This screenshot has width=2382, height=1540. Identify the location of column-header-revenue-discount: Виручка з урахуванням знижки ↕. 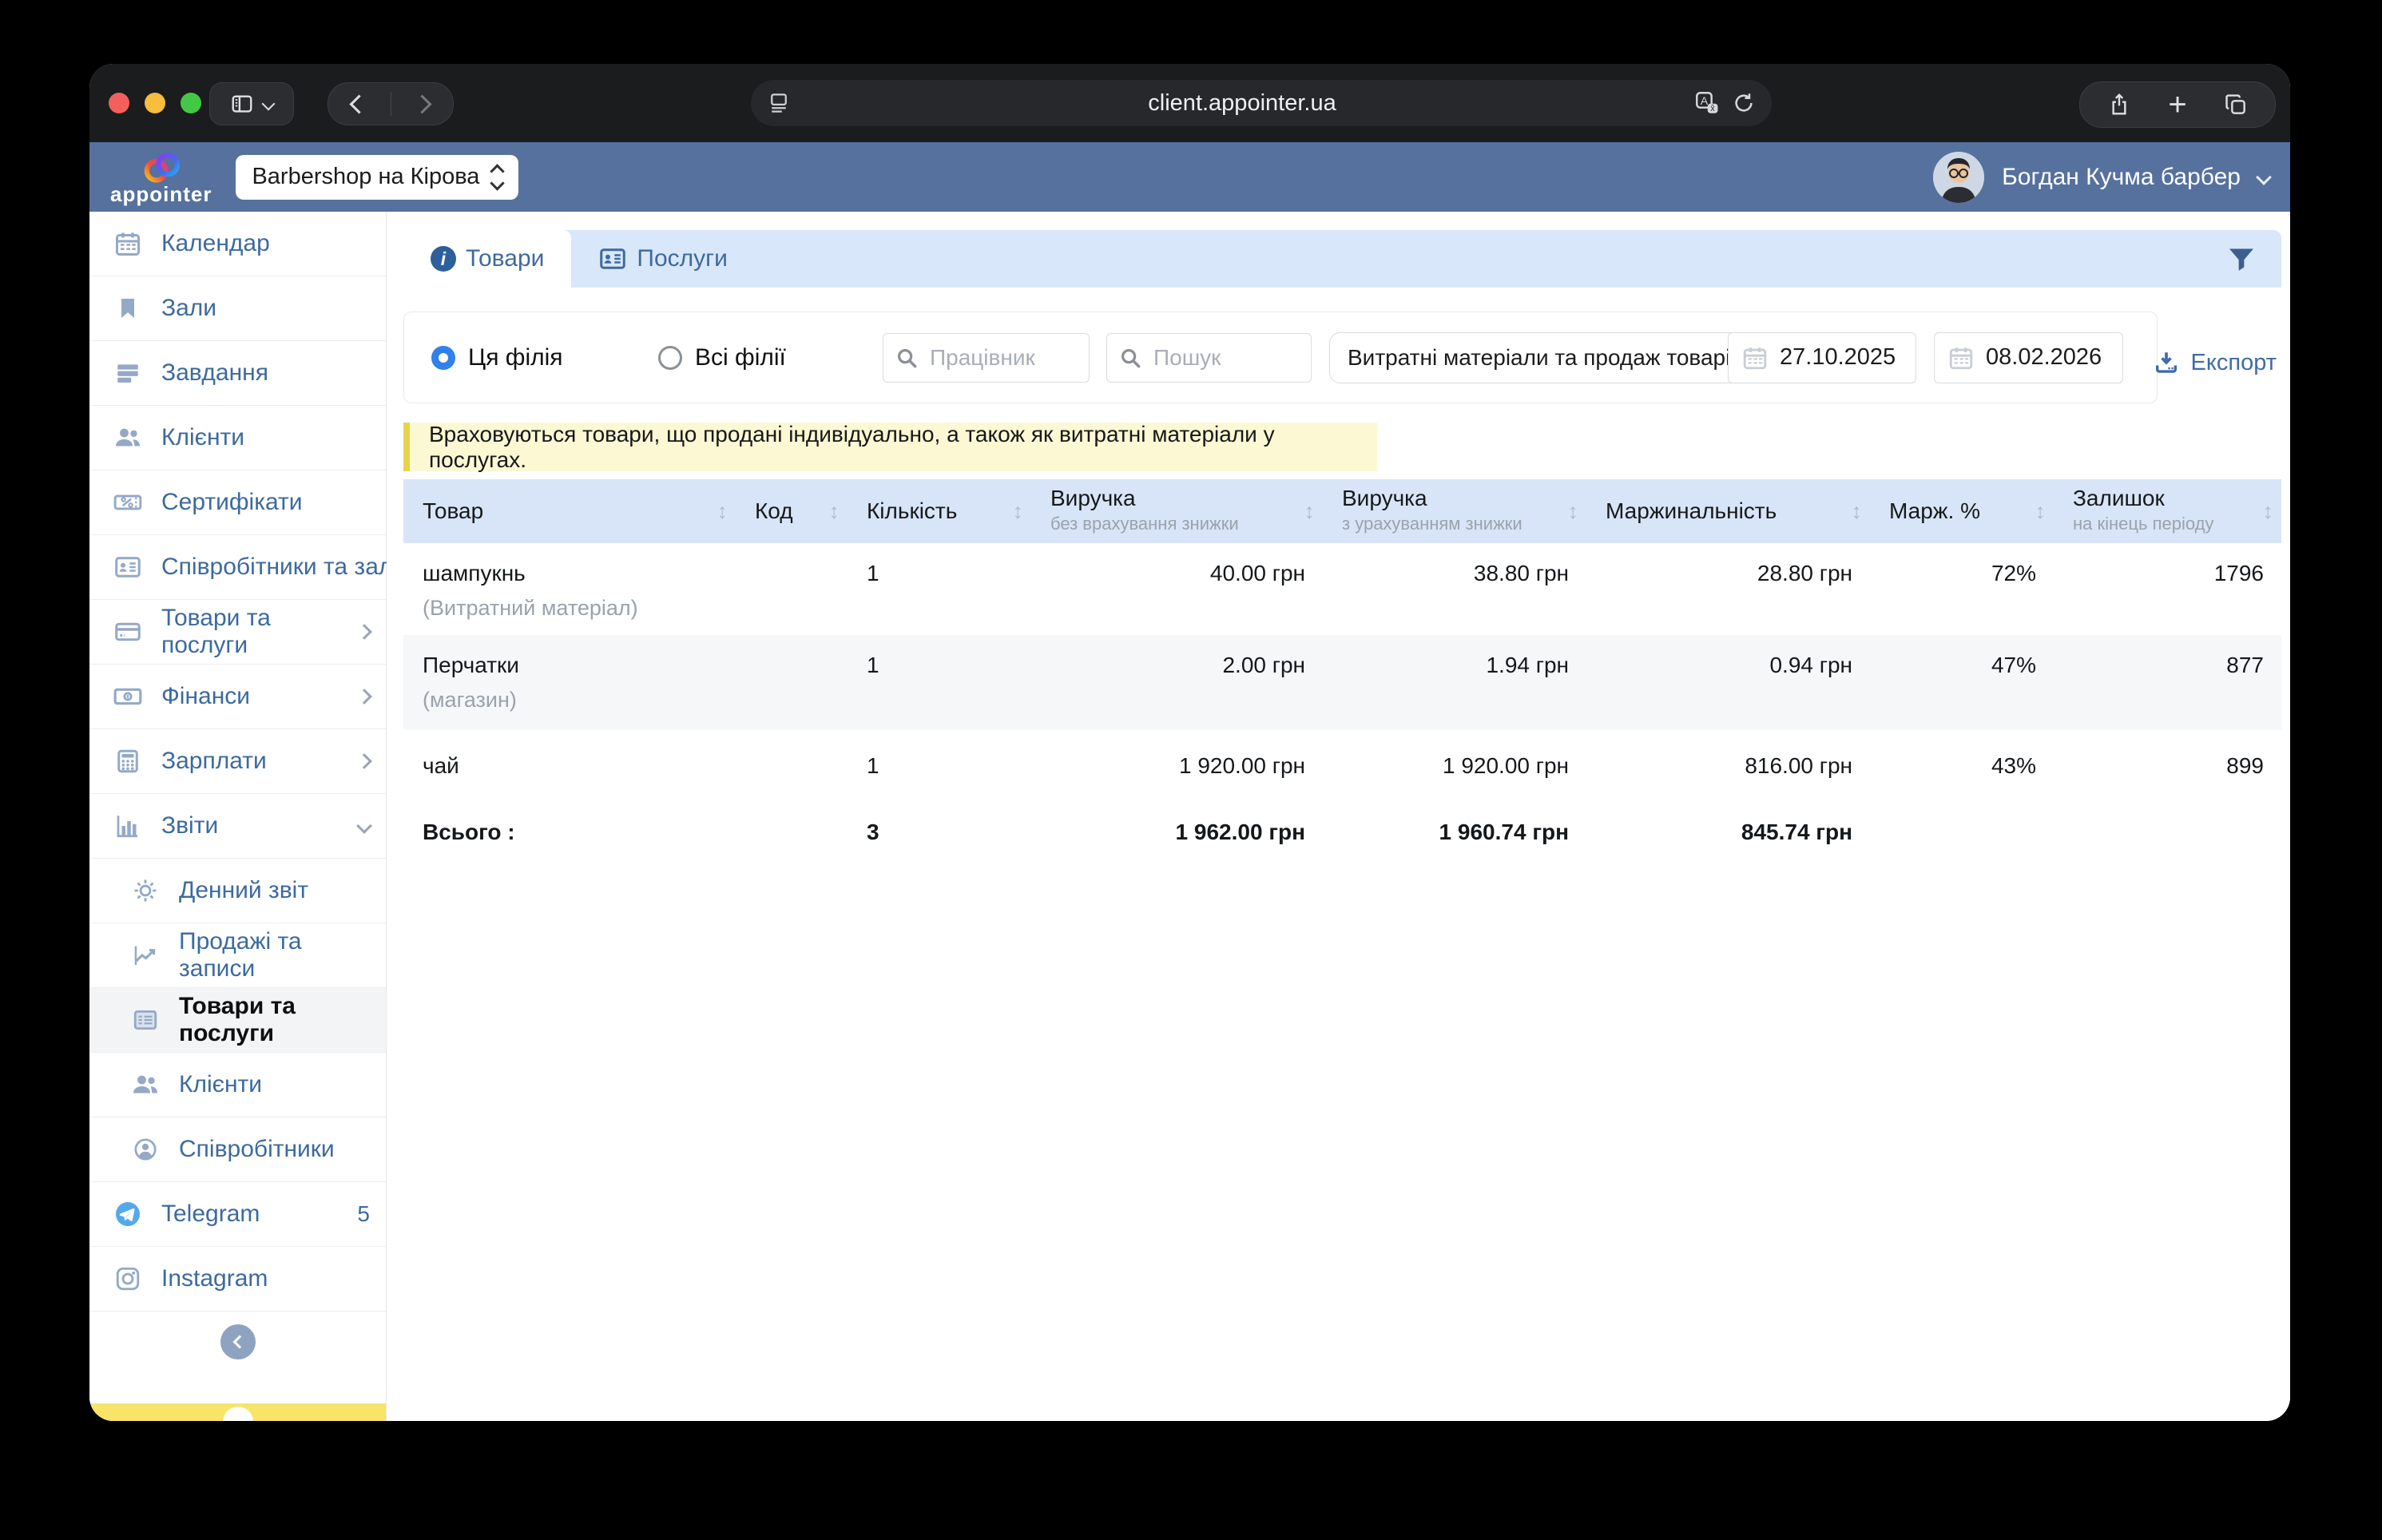
(1454, 511).